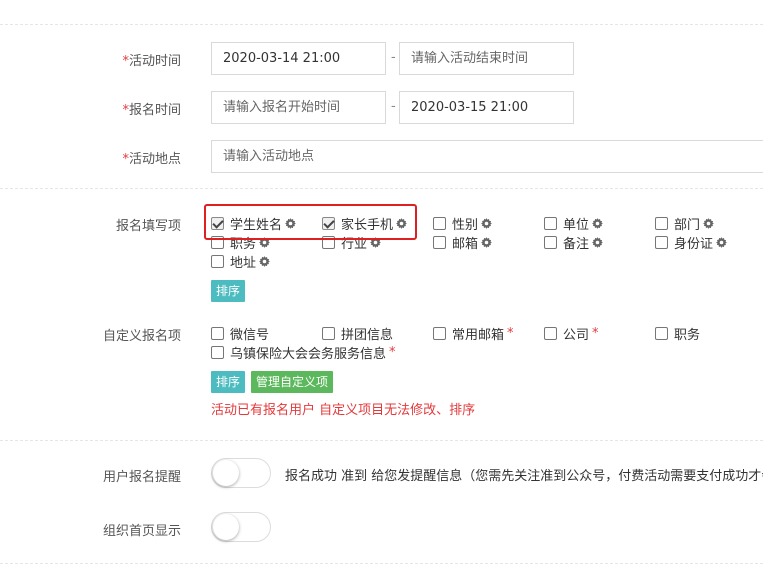  What do you see at coordinates (241, 473) in the screenshot?
I see `reminder-toggle` at bounding box center [241, 473].